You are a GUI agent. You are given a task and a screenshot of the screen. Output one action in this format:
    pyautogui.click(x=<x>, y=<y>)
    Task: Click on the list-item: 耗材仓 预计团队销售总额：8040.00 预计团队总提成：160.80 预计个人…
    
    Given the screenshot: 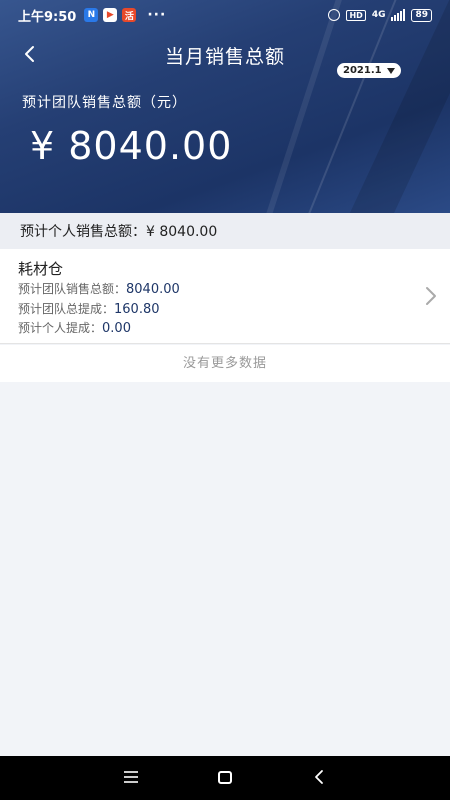 What is the action you would take?
    pyautogui.click(x=225, y=296)
    